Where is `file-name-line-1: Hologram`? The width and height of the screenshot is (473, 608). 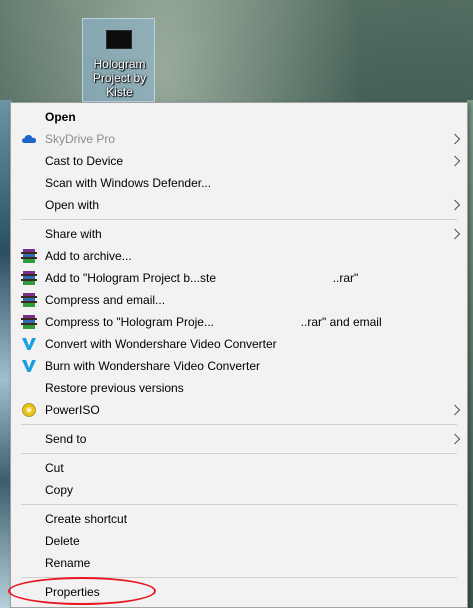
file-name-line-1: Hologram is located at coordinates (119, 64).